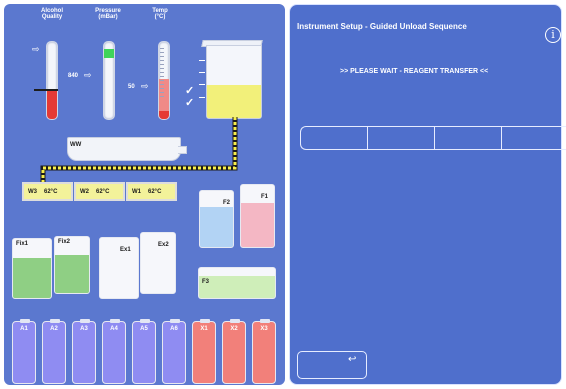 Image resolution: width=566 pixels, height=389 pixels. What do you see at coordinates (204, 351) in the screenshot?
I see `bottle-x1: X1` at bounding box center [204, 351].